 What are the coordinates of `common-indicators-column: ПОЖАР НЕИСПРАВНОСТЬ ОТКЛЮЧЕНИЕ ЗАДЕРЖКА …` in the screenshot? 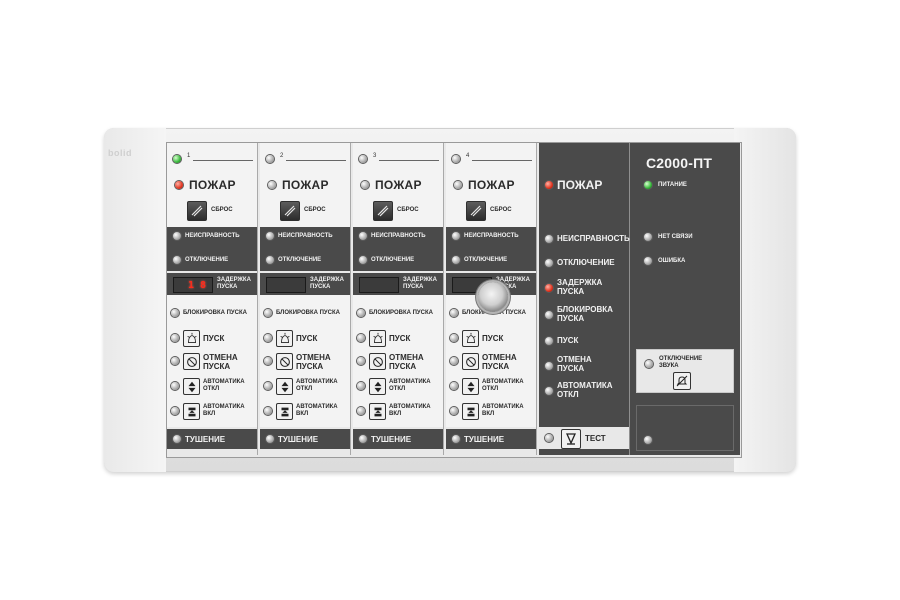 It's located at (584, 299).